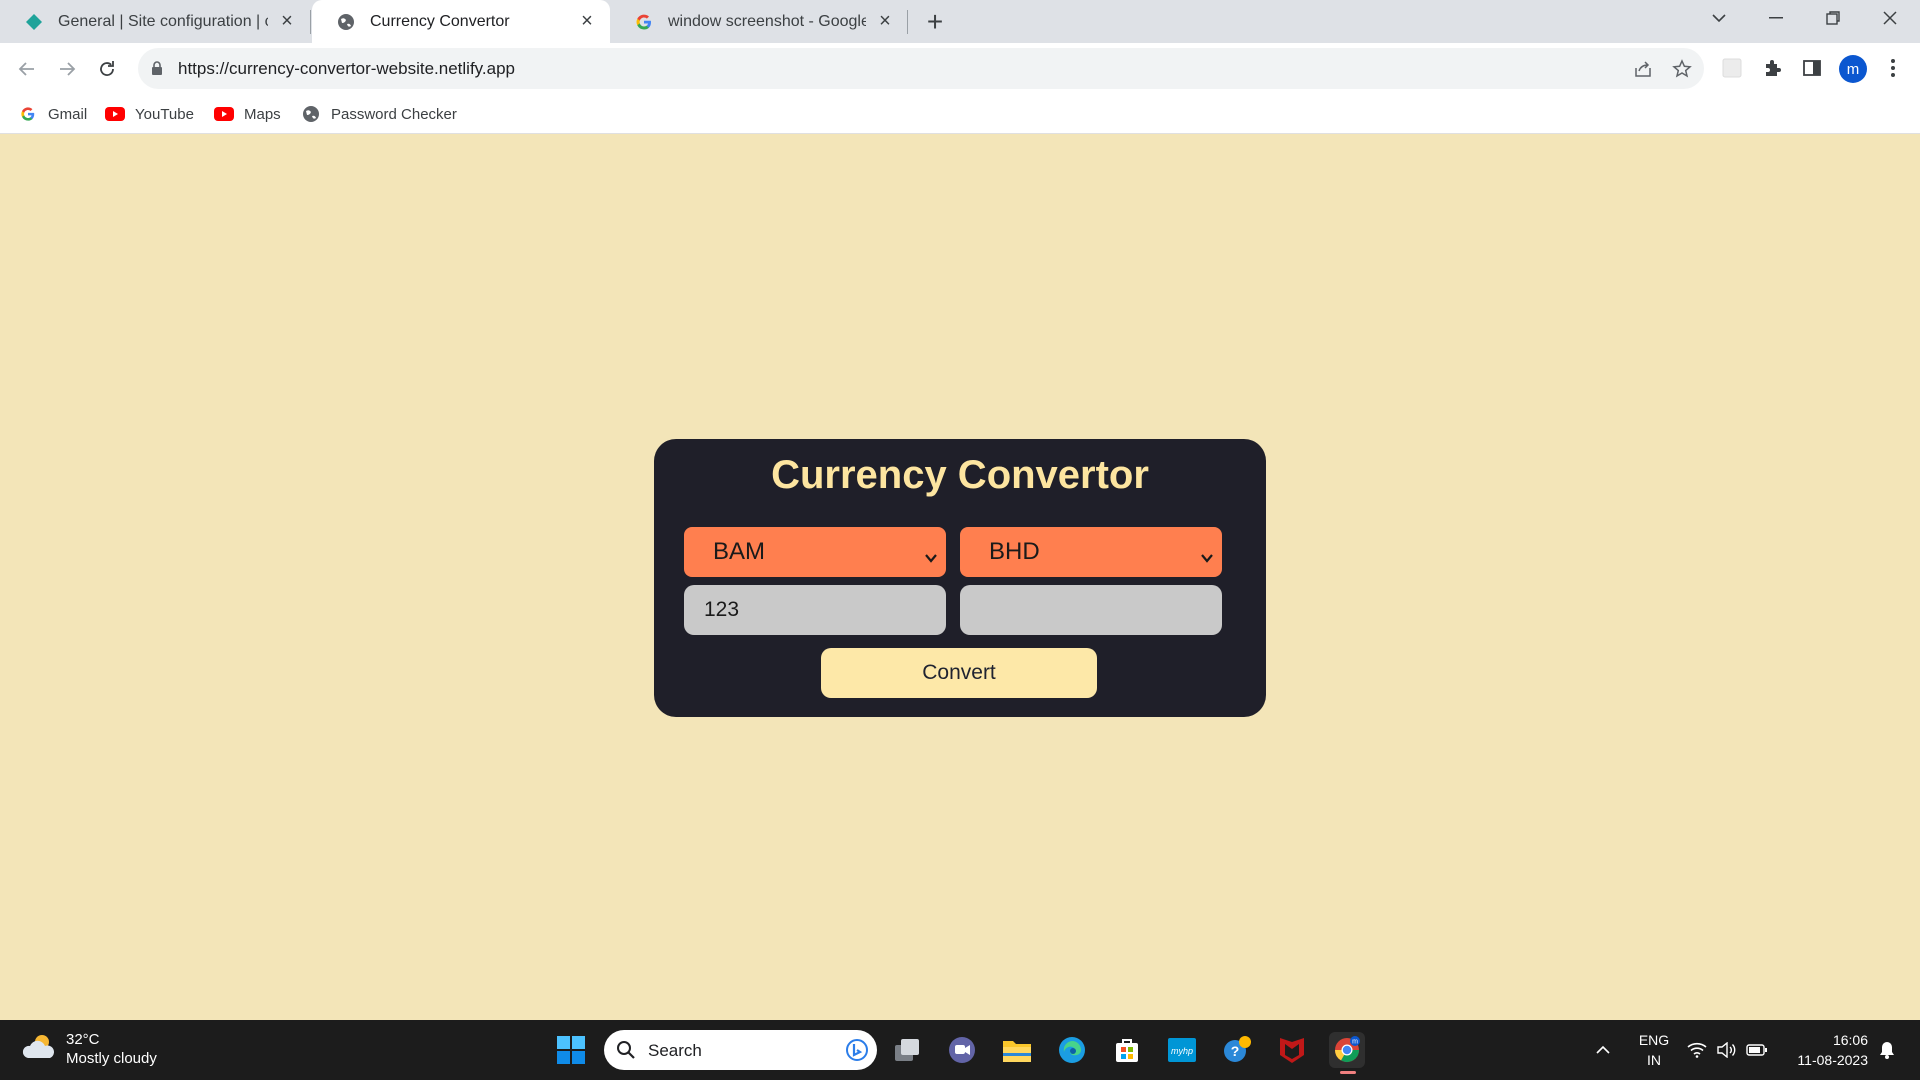  I want to click on svg-text: myhp, so click(1182, 1051).